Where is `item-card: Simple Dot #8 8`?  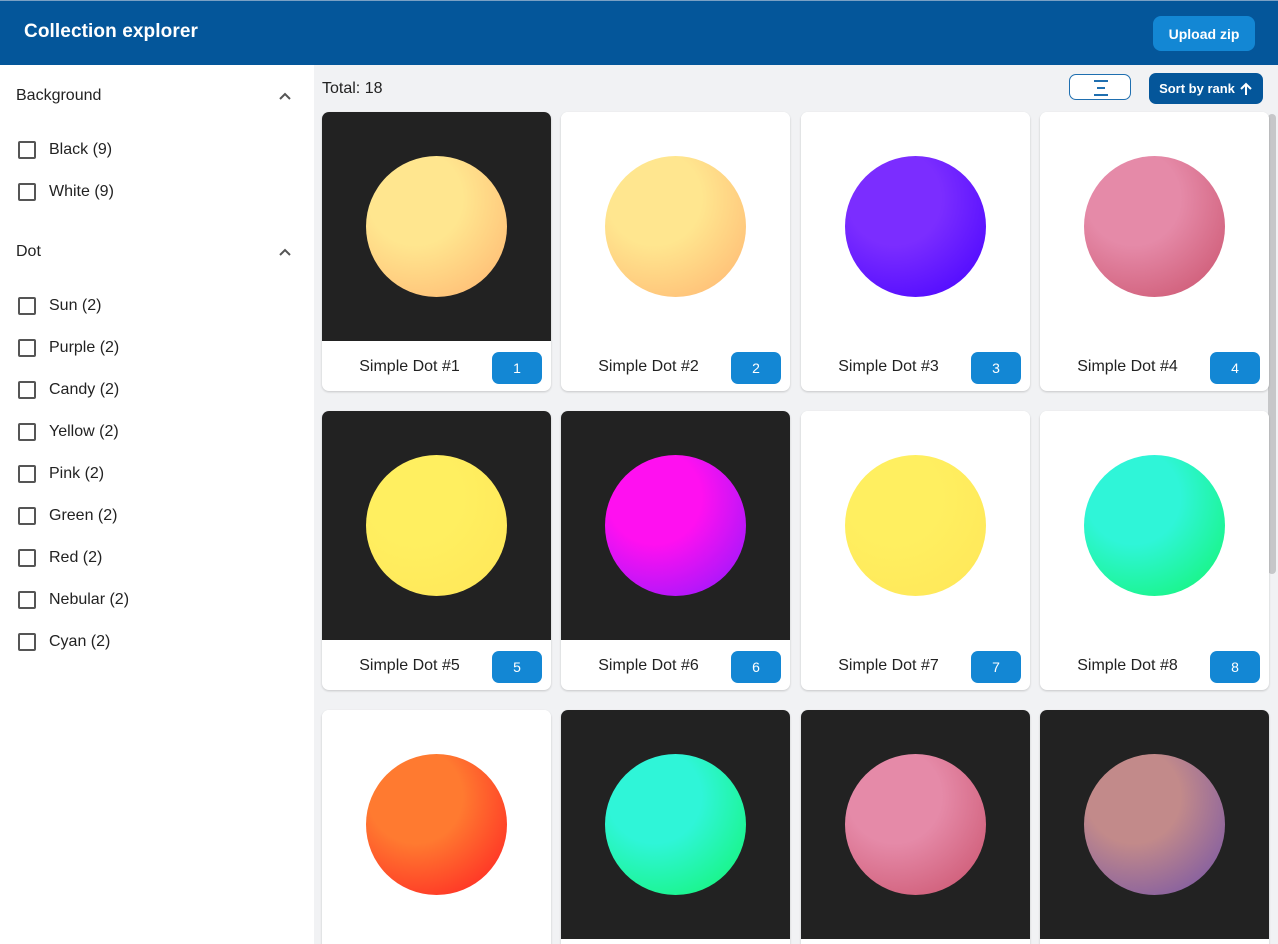
item-card: Simple Dot #8 8 is located at coordinates (1154, 550).